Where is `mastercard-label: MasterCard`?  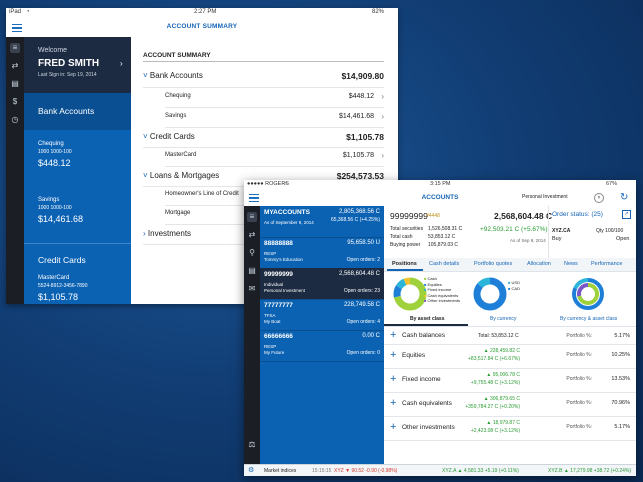
mastercard-label: MasterCard is located at coordinates (54, 278).